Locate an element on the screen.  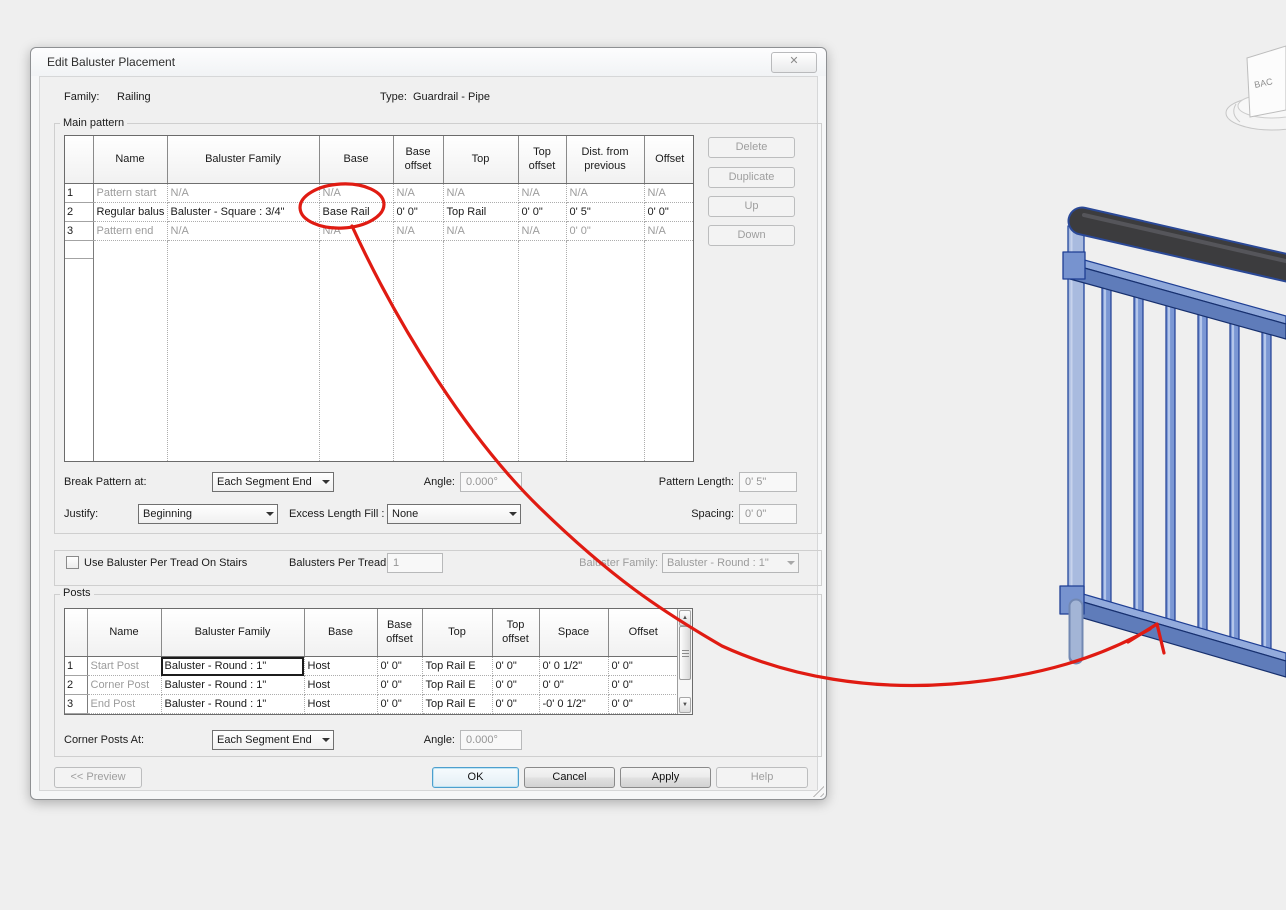
column-header: Name is located at coordinates (124, 633).